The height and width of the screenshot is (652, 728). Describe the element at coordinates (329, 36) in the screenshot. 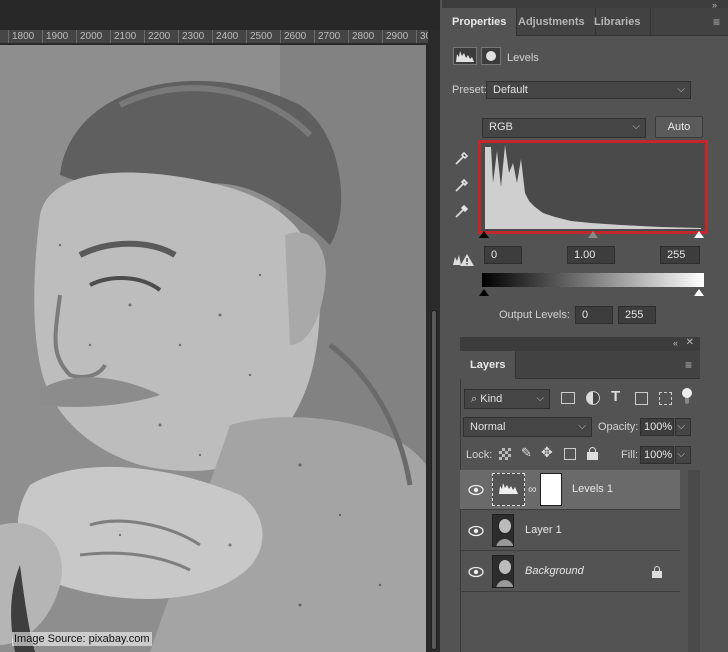

I see `ruler-label: 2700` at that location.